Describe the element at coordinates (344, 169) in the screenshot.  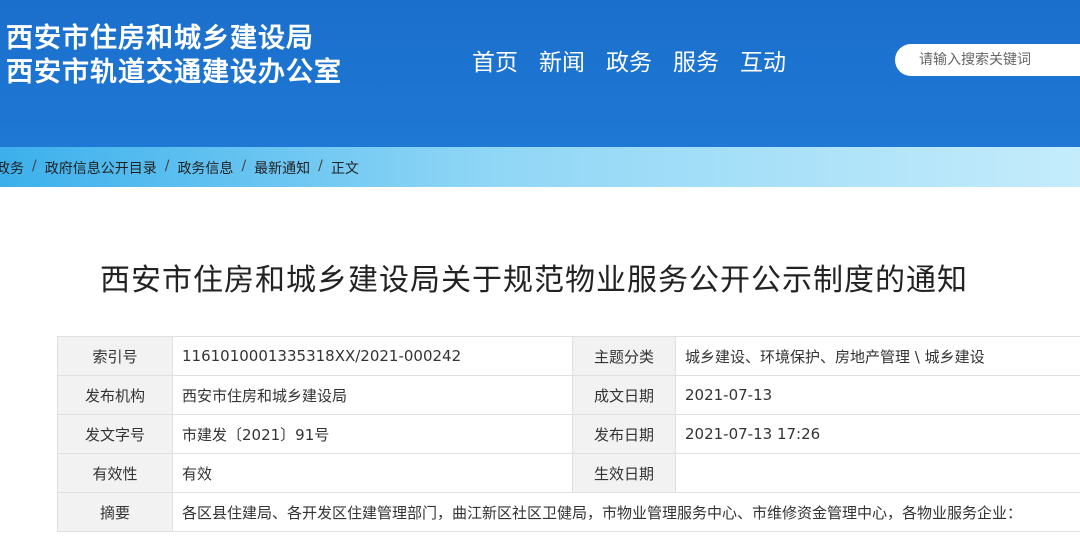
I see `breadcrumb-current: 正文` at that location.